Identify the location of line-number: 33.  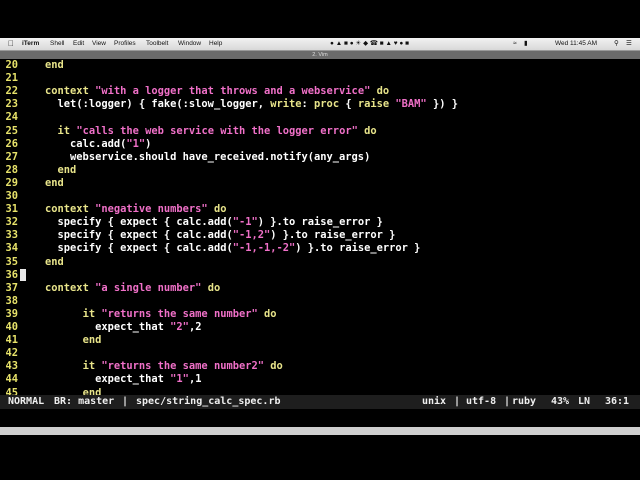
(11, 235).